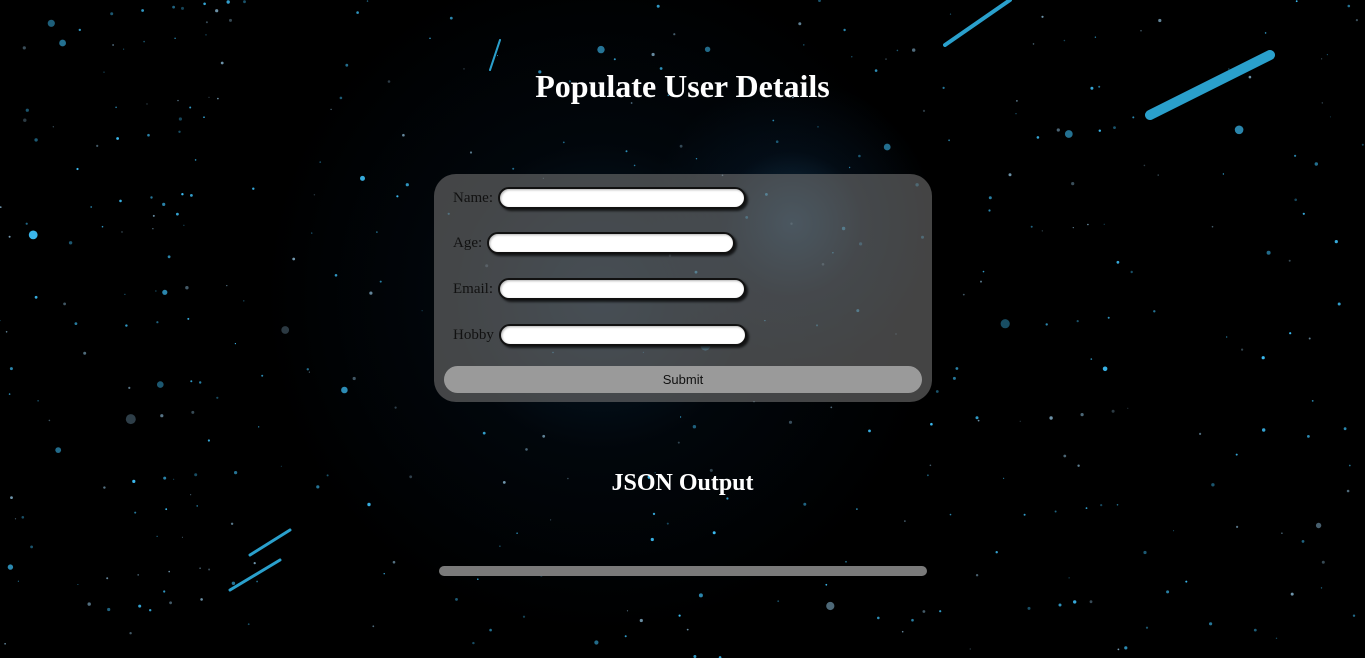 This screenshot has height=658, width=1365. I want to click on hobby-input, so click(622, 335).